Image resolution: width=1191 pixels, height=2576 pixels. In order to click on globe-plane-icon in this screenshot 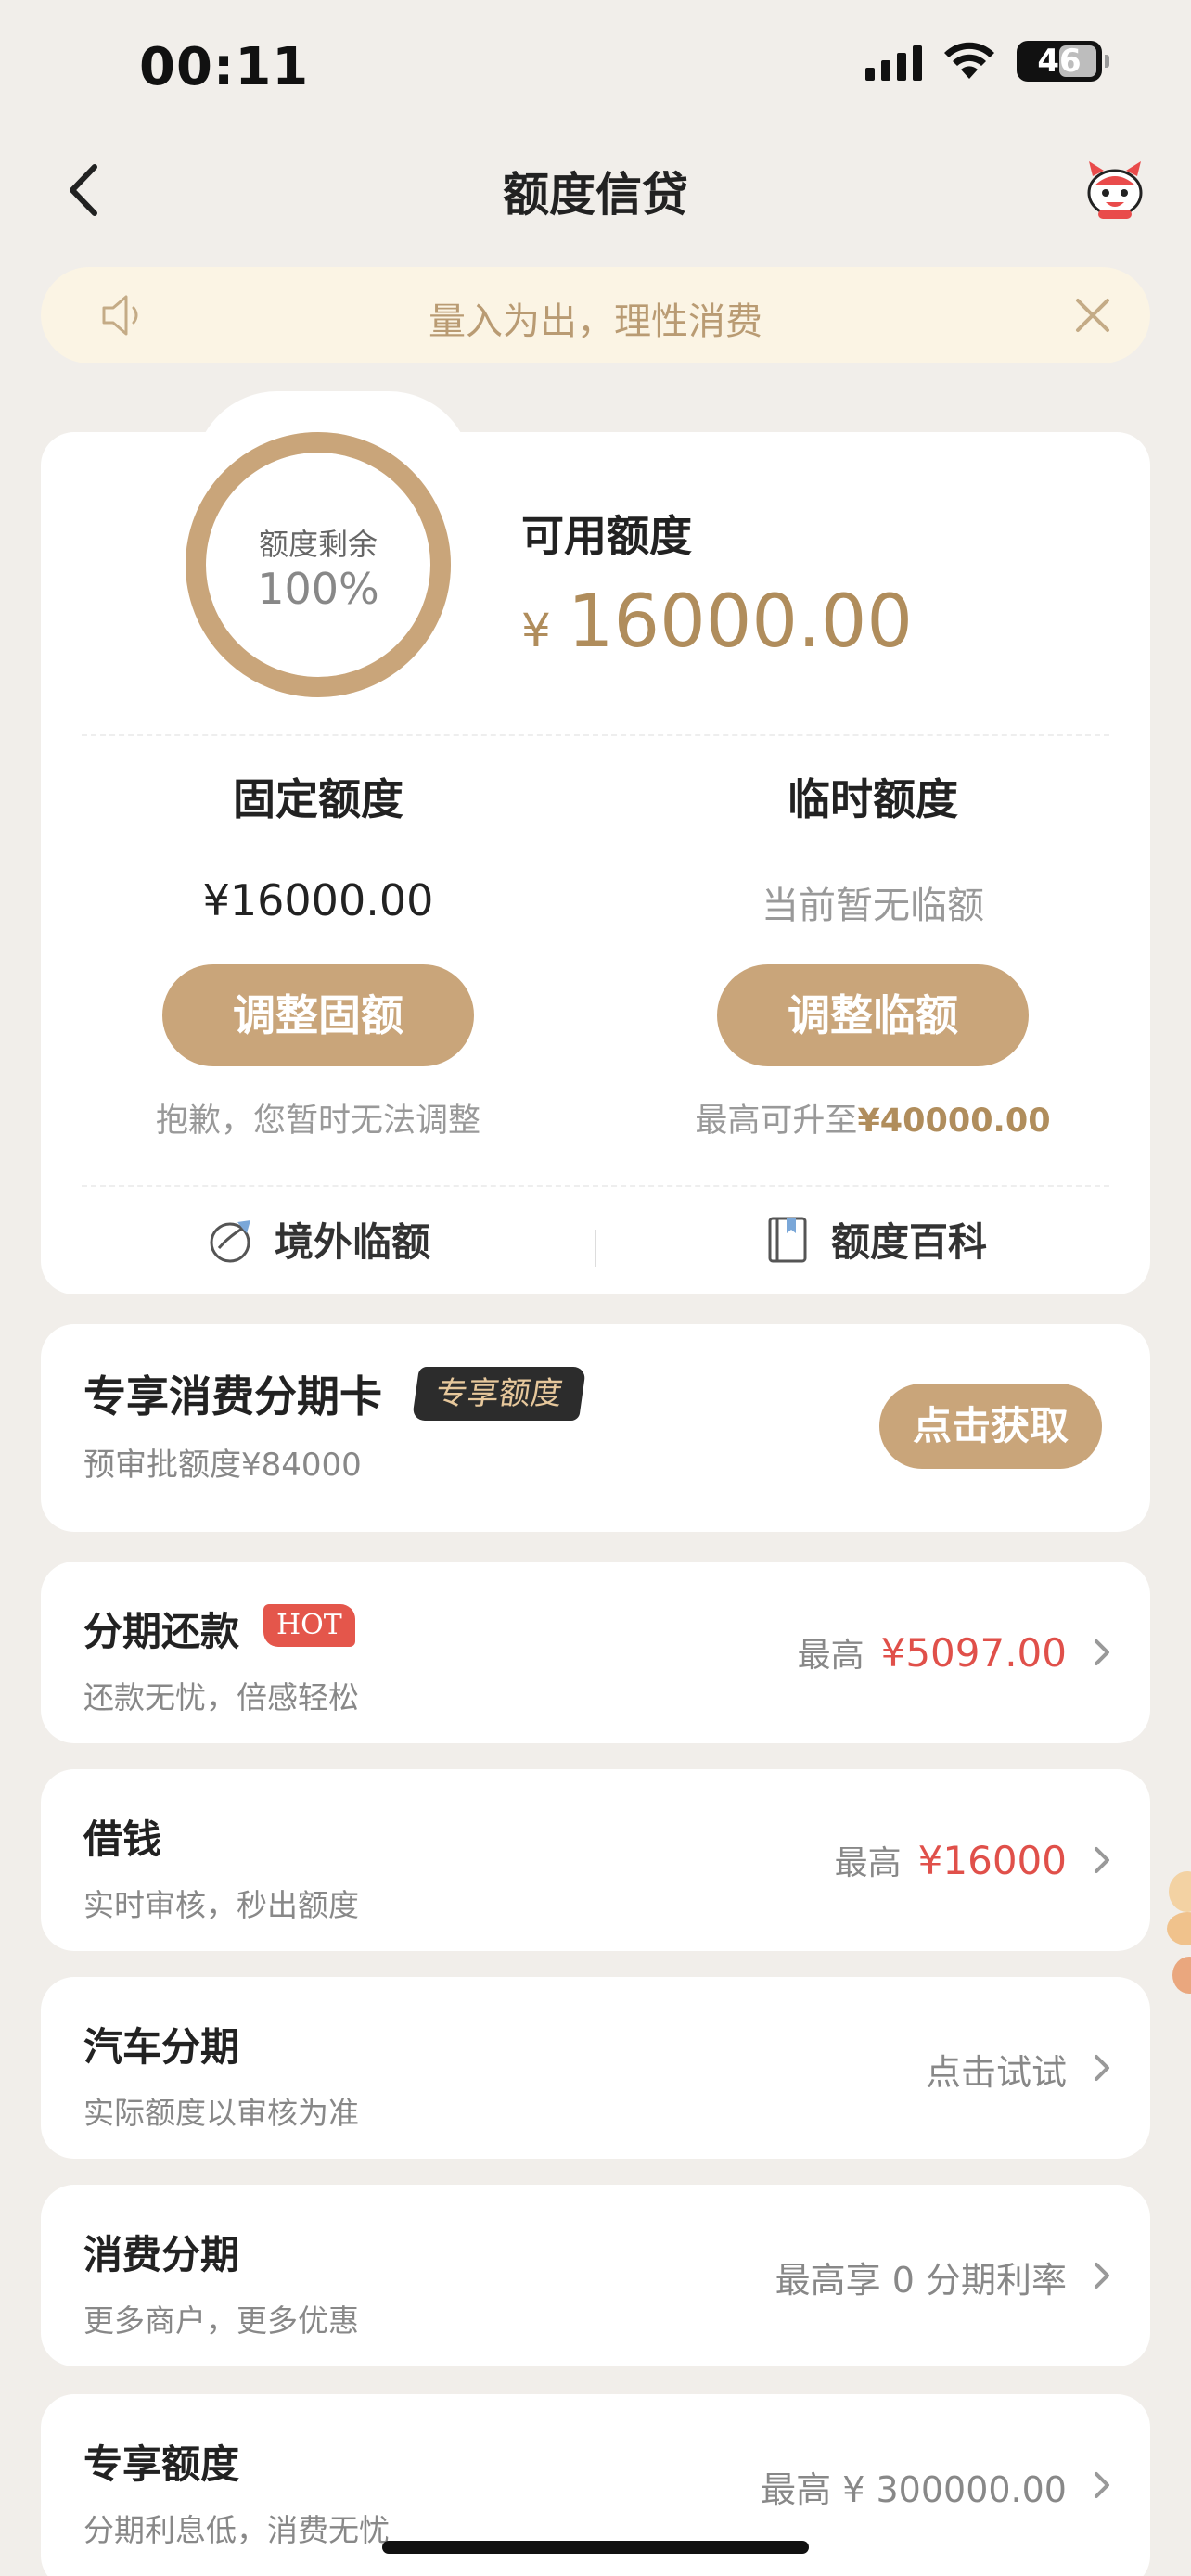, I will do `click(230, 1240)`.